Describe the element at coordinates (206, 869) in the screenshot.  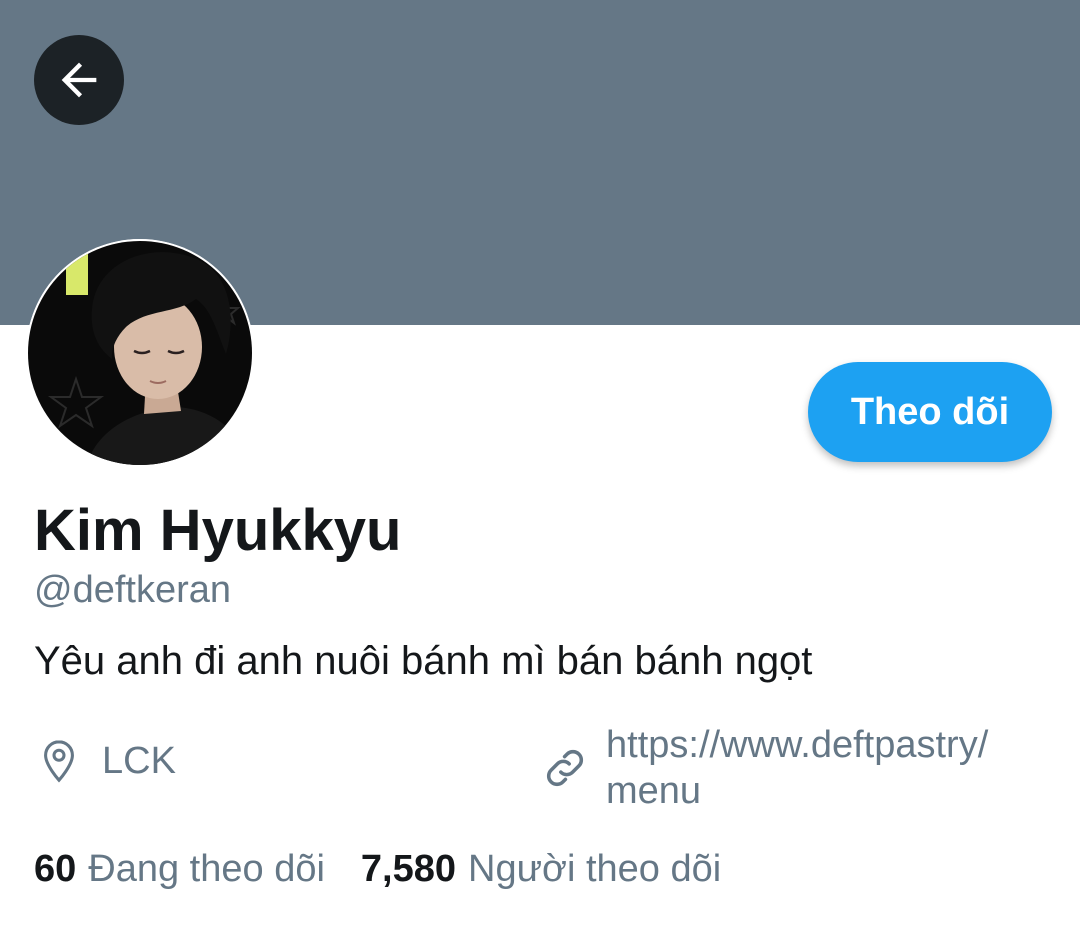
I see `following-label: Đang theo dõi` at that location.